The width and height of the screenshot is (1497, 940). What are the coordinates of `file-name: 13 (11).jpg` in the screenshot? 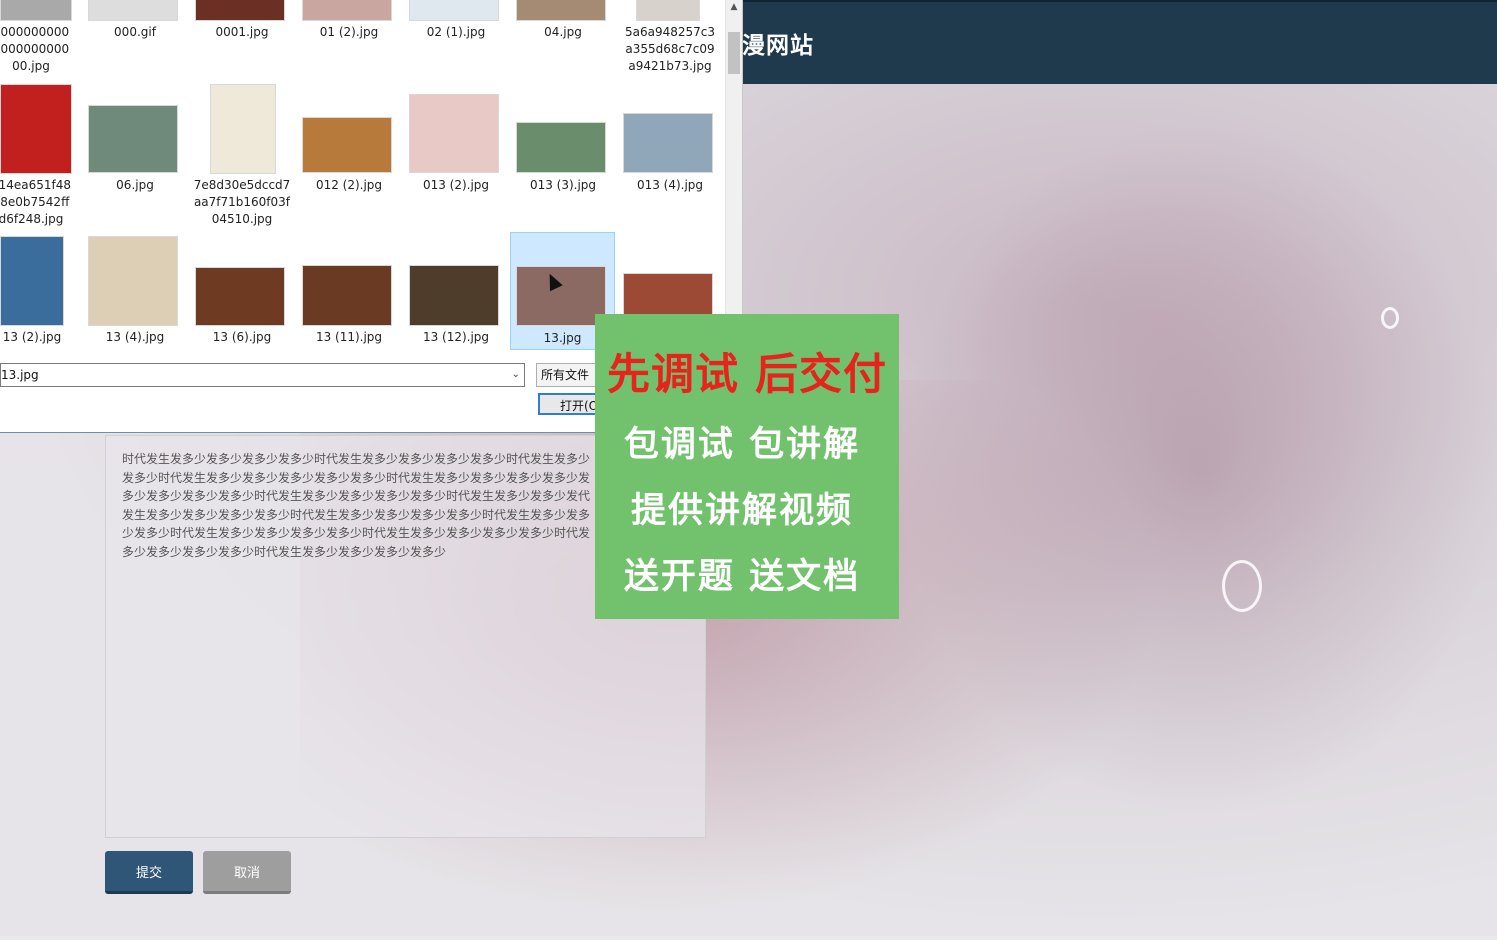 It's located at (349, 337).